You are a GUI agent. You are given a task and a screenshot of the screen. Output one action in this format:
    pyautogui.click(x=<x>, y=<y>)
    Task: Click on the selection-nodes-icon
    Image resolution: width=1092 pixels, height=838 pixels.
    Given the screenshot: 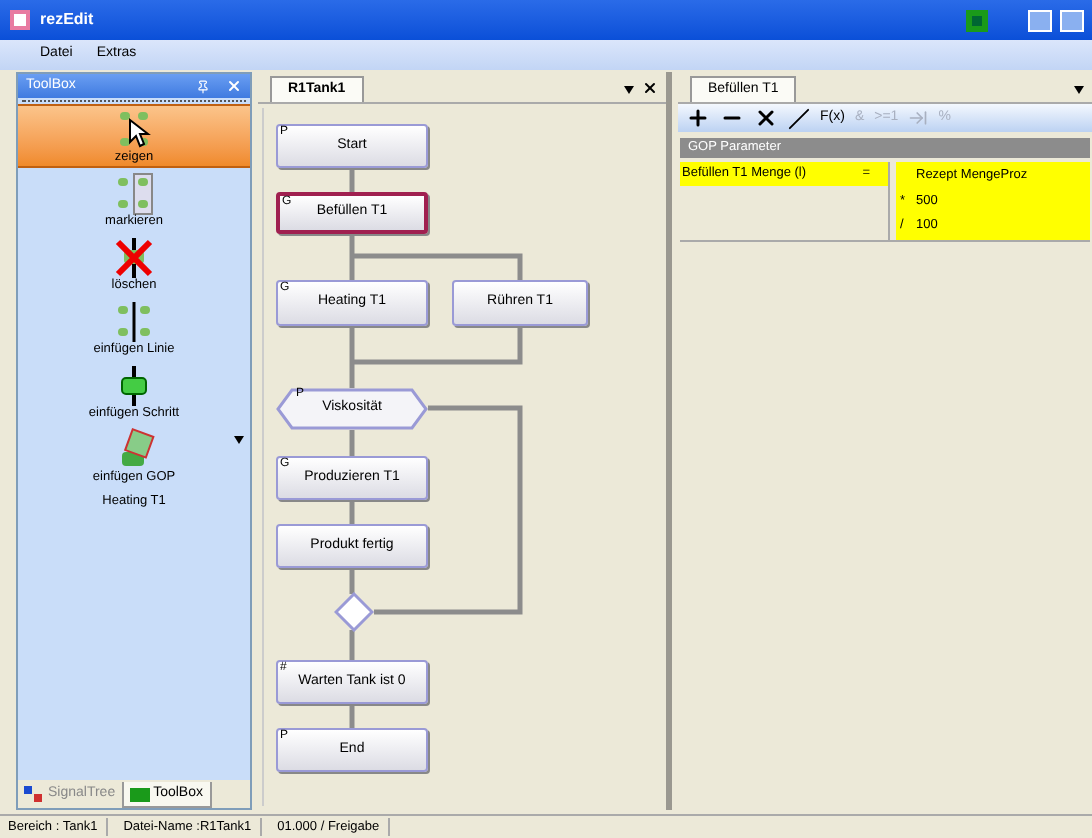 What is the action you would take?
    pyautogui.click(x=134, y=193)
    